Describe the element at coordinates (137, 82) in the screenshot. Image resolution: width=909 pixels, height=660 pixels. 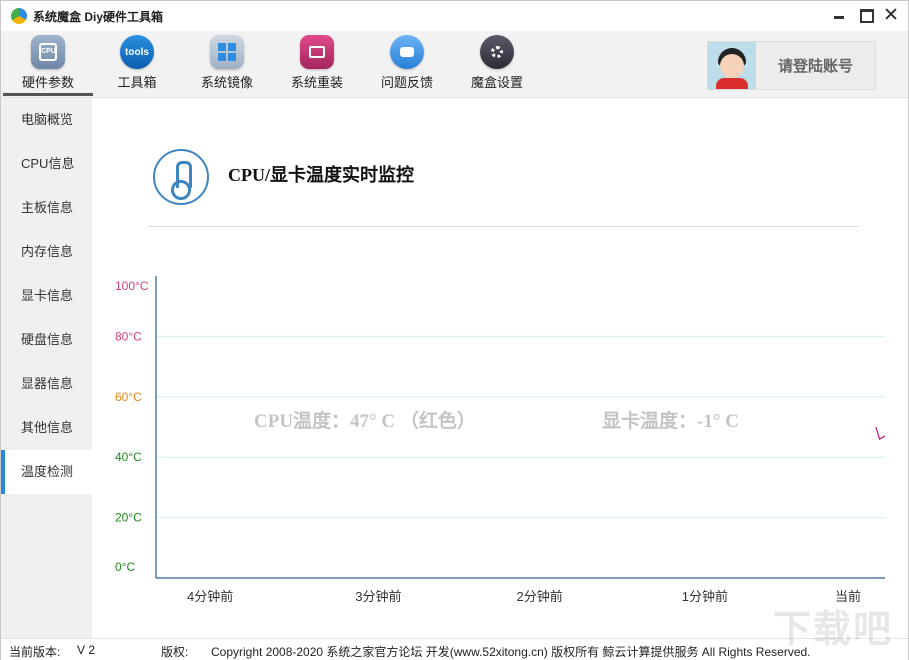
I see `tool-label: 工具箱` at that location.